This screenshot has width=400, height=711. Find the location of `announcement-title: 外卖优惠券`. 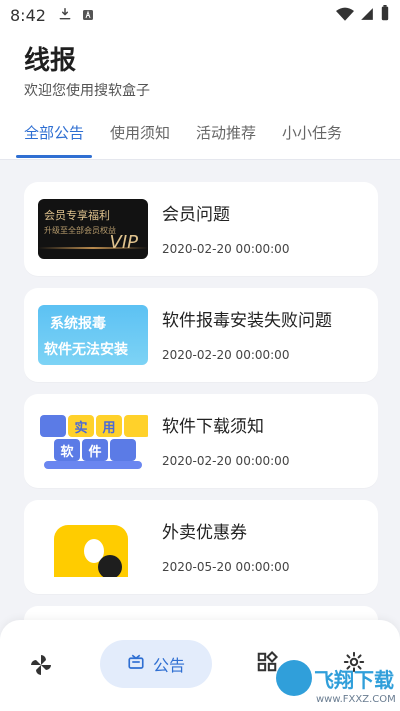

announcement-title: 外卖优惠券 is located at coordinates (204, 533).